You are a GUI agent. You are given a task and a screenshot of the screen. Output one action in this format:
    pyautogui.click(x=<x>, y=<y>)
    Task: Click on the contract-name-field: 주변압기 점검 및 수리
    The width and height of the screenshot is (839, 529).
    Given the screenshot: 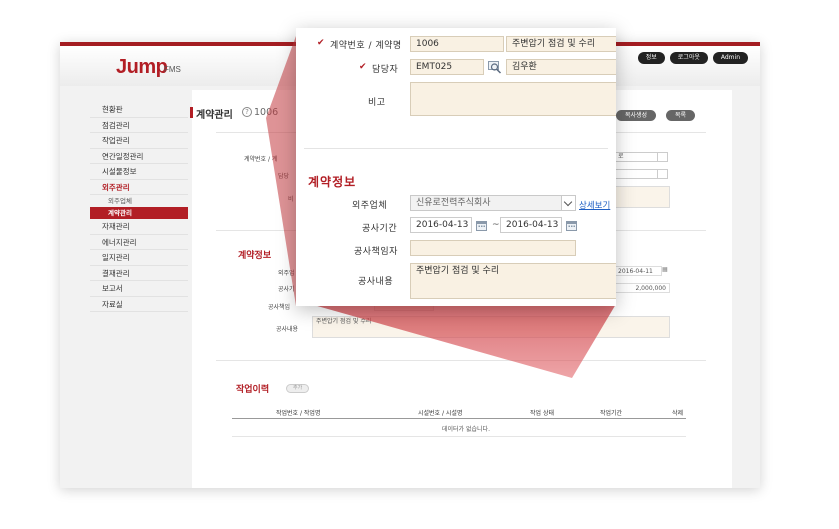 What is the action you would take?
    pyautogui.click(x=561, y=44)
    